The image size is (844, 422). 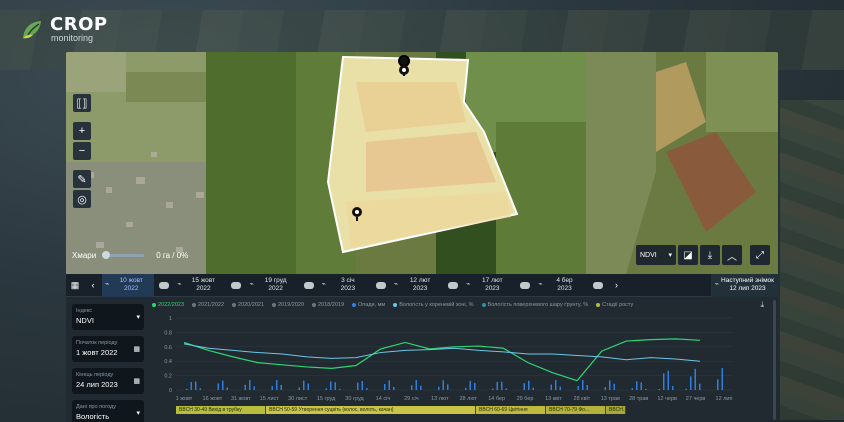 What do you see at coordinates (241, 399) in the screenshot?
I see `x-tick-label: 31 жовт` at bounding box center [241, 399].